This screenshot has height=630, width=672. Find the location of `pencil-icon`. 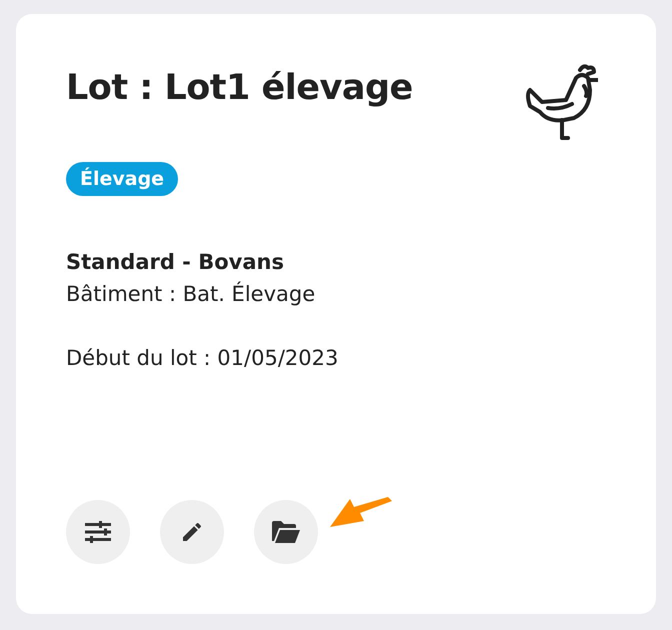

pencil-icon is located at coordinates (192, 532).